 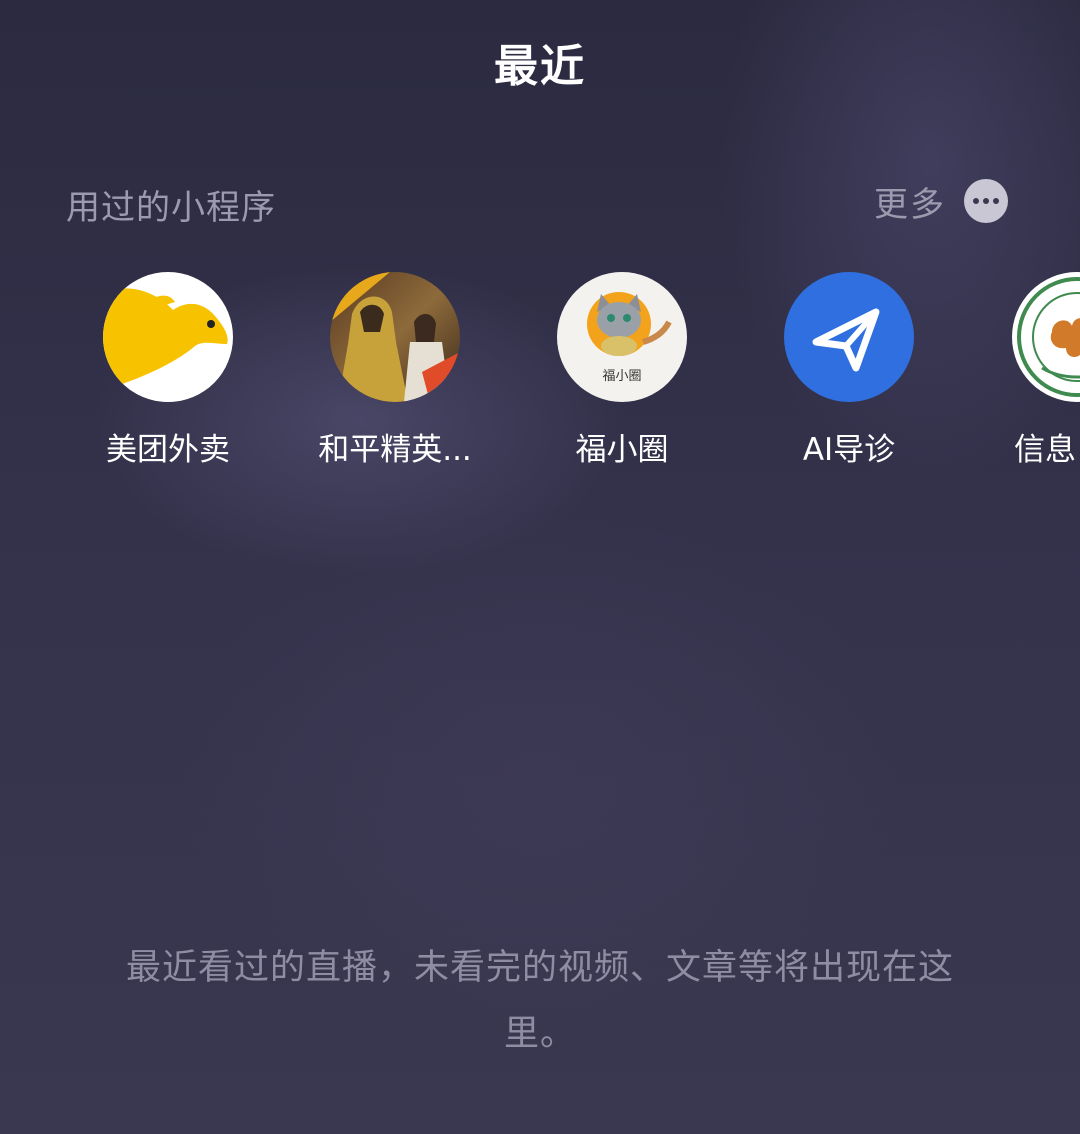 What do you see at coordinates (168, 450) in the screenshot?
I see `app-label: 美团外卖` at bounding box center [168, 450].